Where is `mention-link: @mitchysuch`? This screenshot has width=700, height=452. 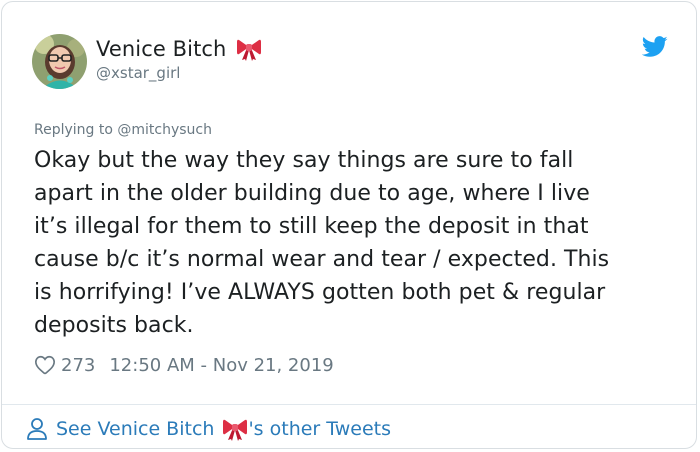
mention-link: @mitchysuch is located at coordinates (164, 130).